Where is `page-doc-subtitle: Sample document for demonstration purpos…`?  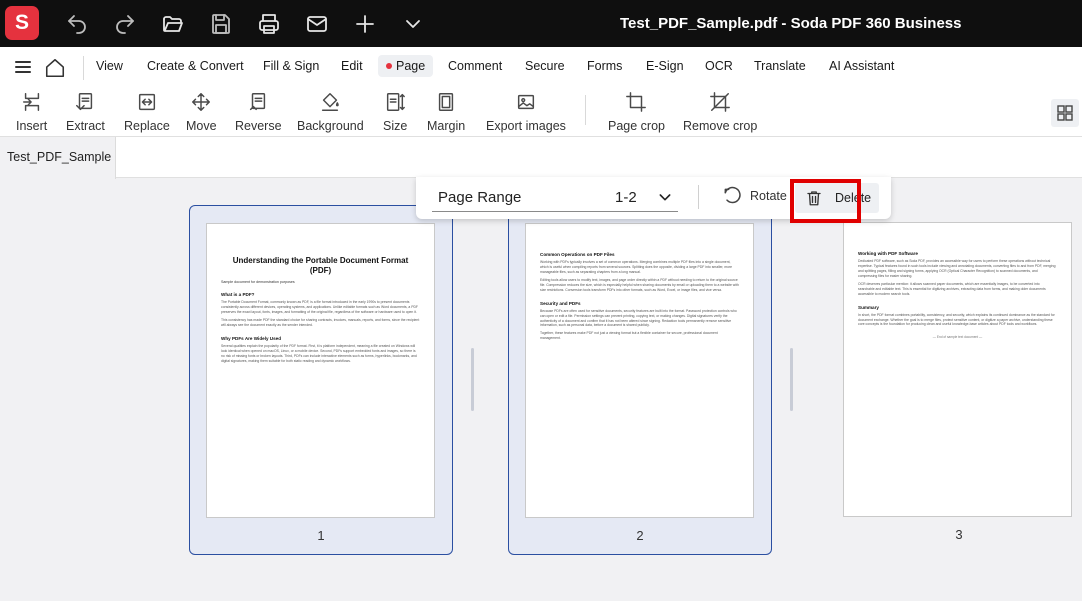
page-doc-subtitle: Sample document for demonstration purpos… is located at coordinates (258, 282).